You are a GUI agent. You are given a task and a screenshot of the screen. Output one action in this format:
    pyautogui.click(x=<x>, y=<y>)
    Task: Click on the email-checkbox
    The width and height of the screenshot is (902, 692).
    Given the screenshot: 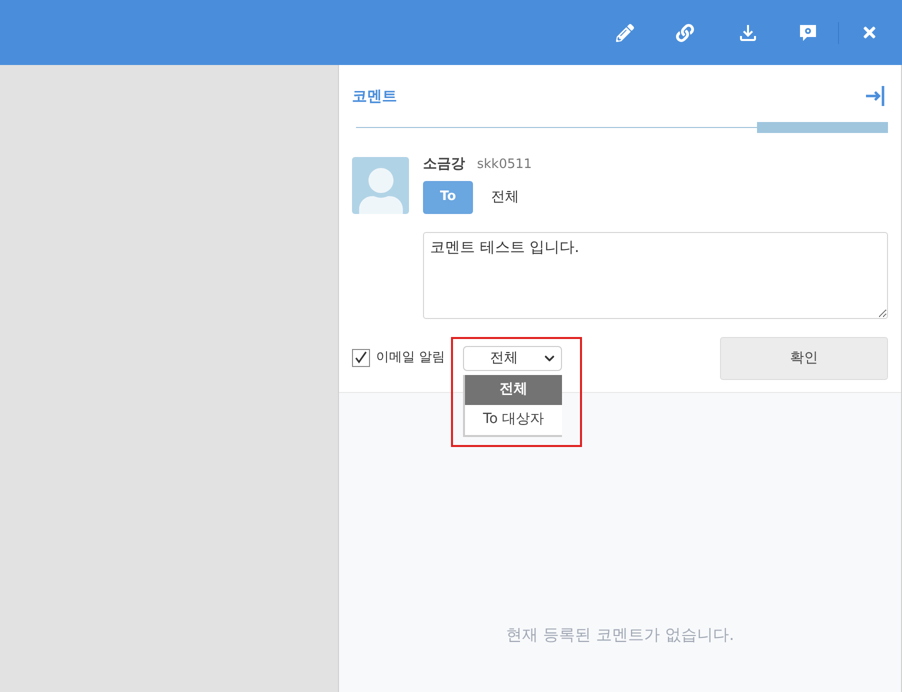 What is the action you would take?
    pyautogui.click(x=361, y=358)
    